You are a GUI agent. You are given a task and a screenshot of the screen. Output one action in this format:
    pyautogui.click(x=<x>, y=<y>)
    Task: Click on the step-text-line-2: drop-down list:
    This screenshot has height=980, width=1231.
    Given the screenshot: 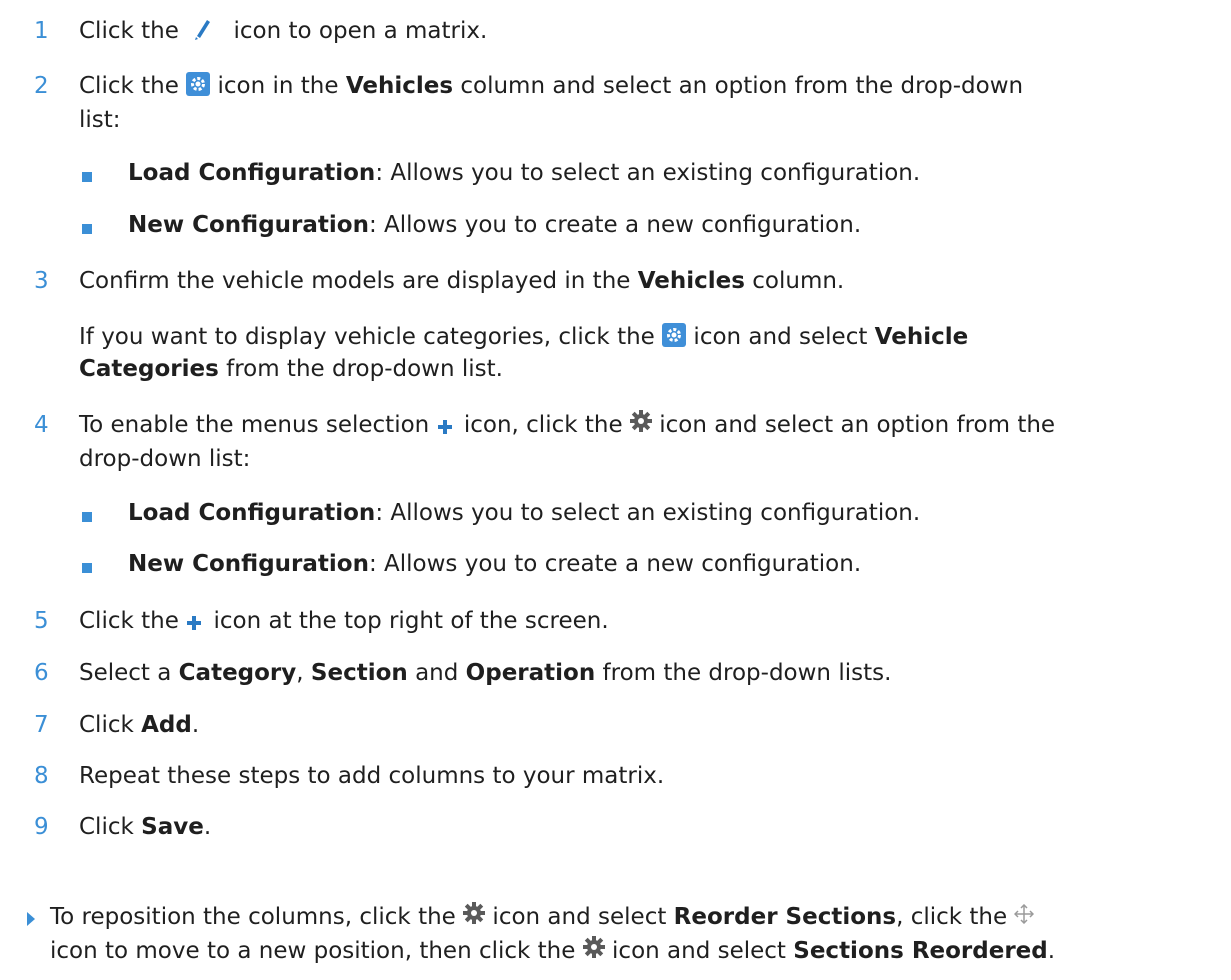 What is the action you would take?
    pyautogui.click(x=165, y=459)
    